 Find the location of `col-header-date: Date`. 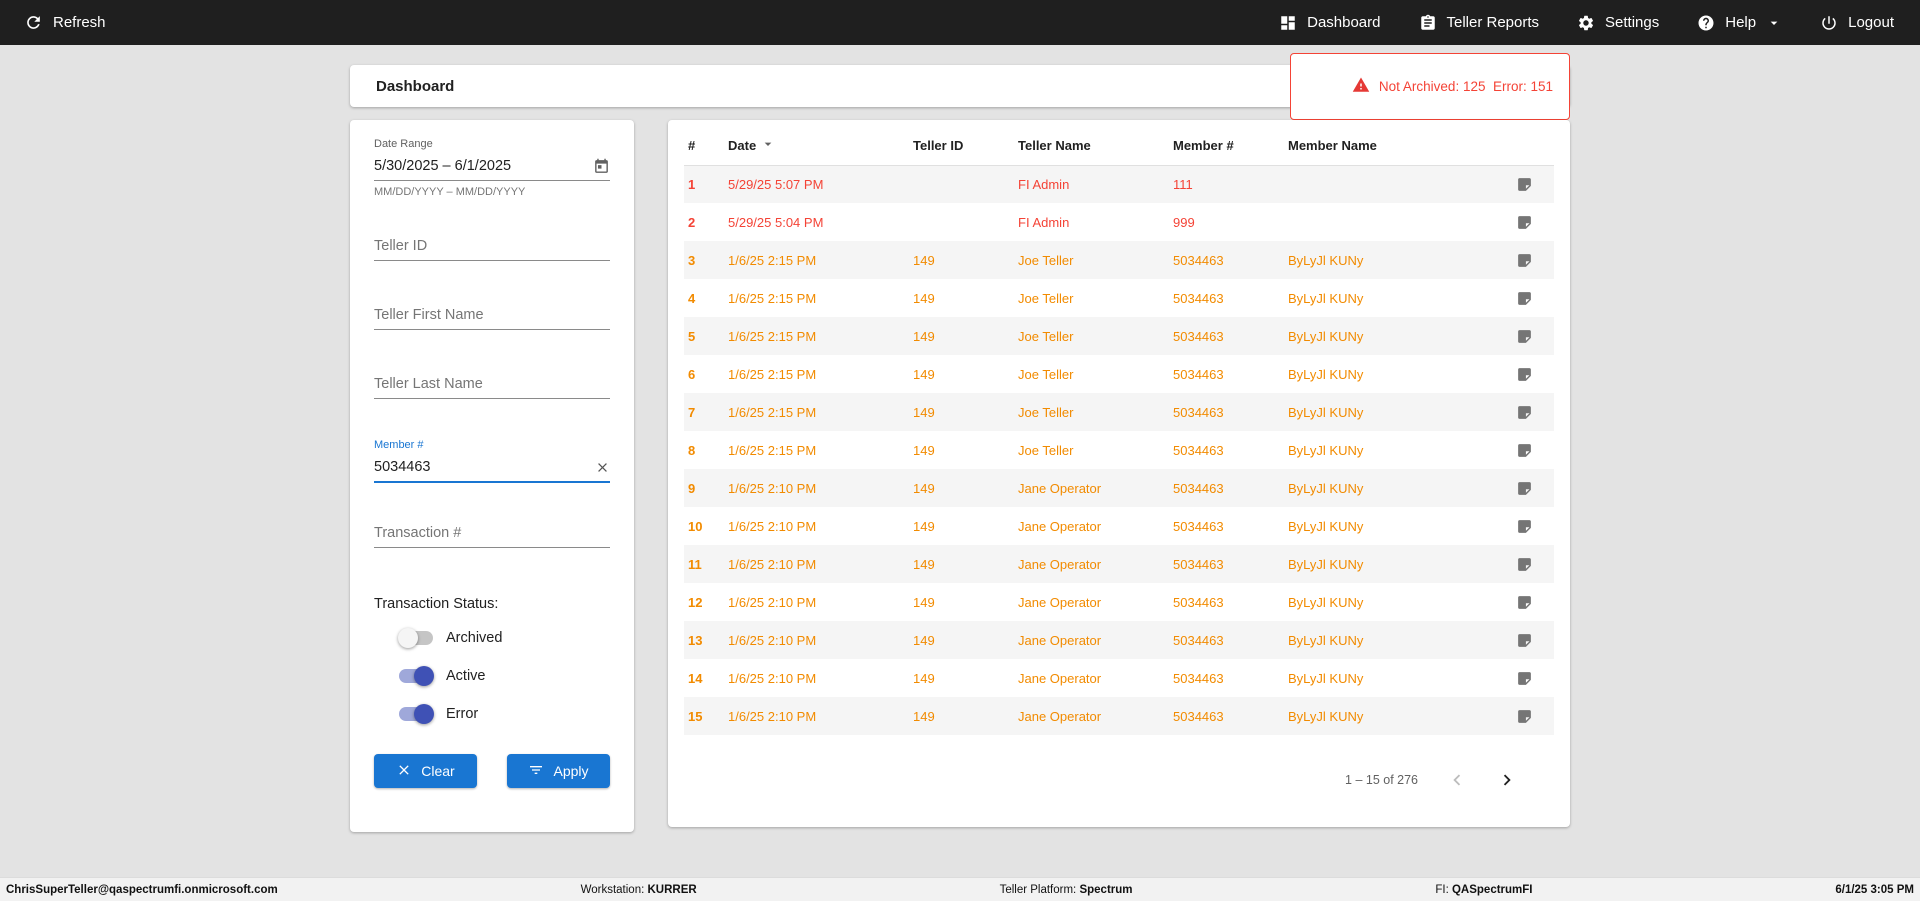

col-header-date: Date is located at coordinates (816, 146).